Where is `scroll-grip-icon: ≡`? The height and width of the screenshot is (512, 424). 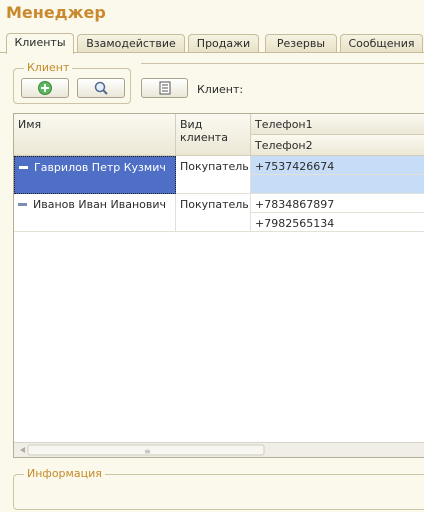
scroll-grip-icon: ≡ is located at coordinates (147, 451).